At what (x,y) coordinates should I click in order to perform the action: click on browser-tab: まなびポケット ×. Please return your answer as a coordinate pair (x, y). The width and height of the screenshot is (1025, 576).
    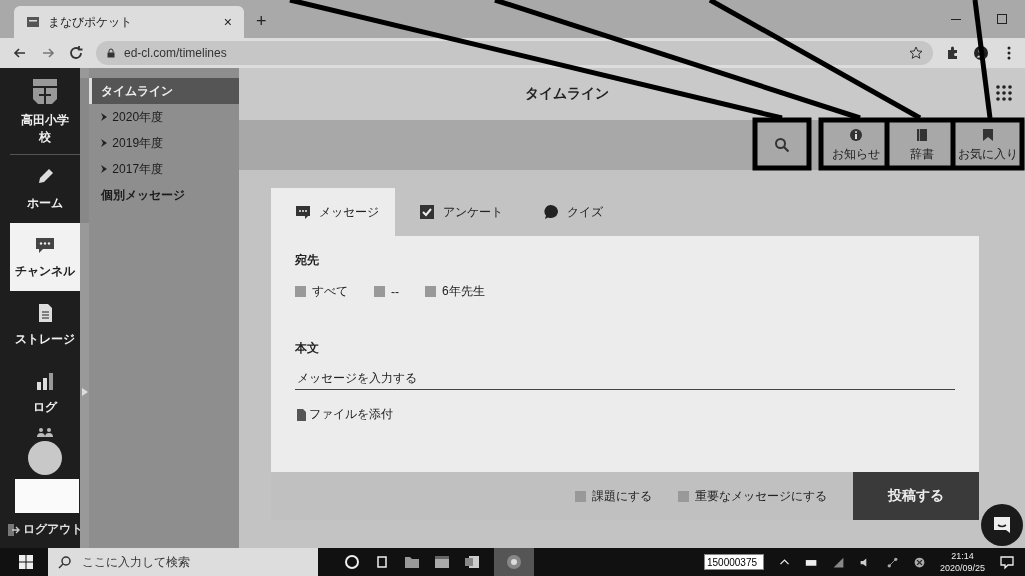
    Looking at the image, I should click on (129, 22).